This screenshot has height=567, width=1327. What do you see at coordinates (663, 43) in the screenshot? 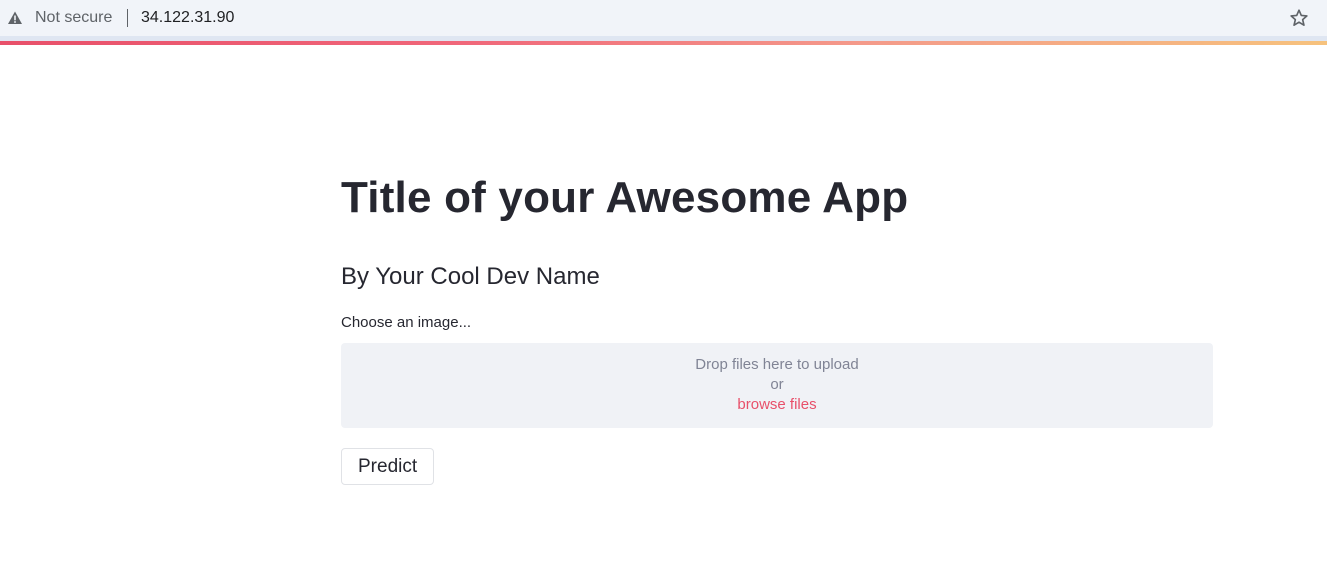
I see `app-decoration-bar` at bounding box center [663, 43].